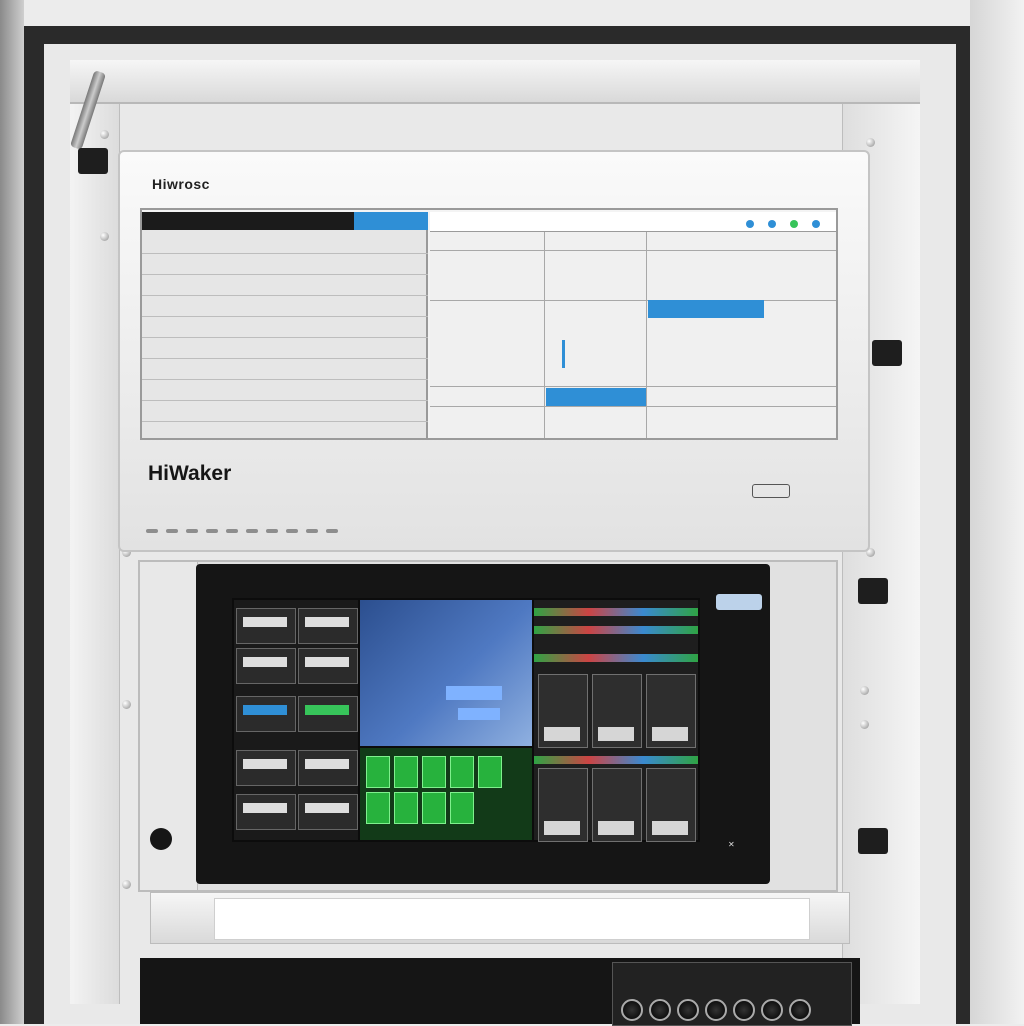 Image resolution: width=1024 pixels, height=1026 pixels. What do you see at coordinates (190, 473) in the screenshot?
I see `brand-label-large: HiWaker` at bounding box center [190, 473].